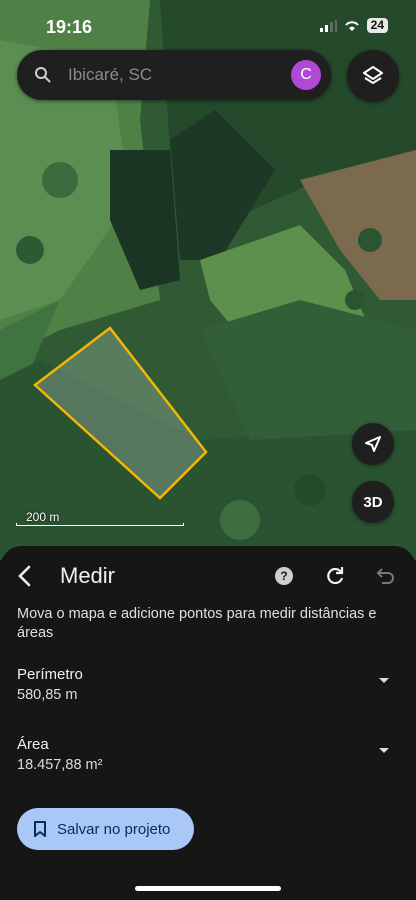 This screenshot has width=416, height=900. I want to click on status-bar: 19:16 24, so click(208, 22).